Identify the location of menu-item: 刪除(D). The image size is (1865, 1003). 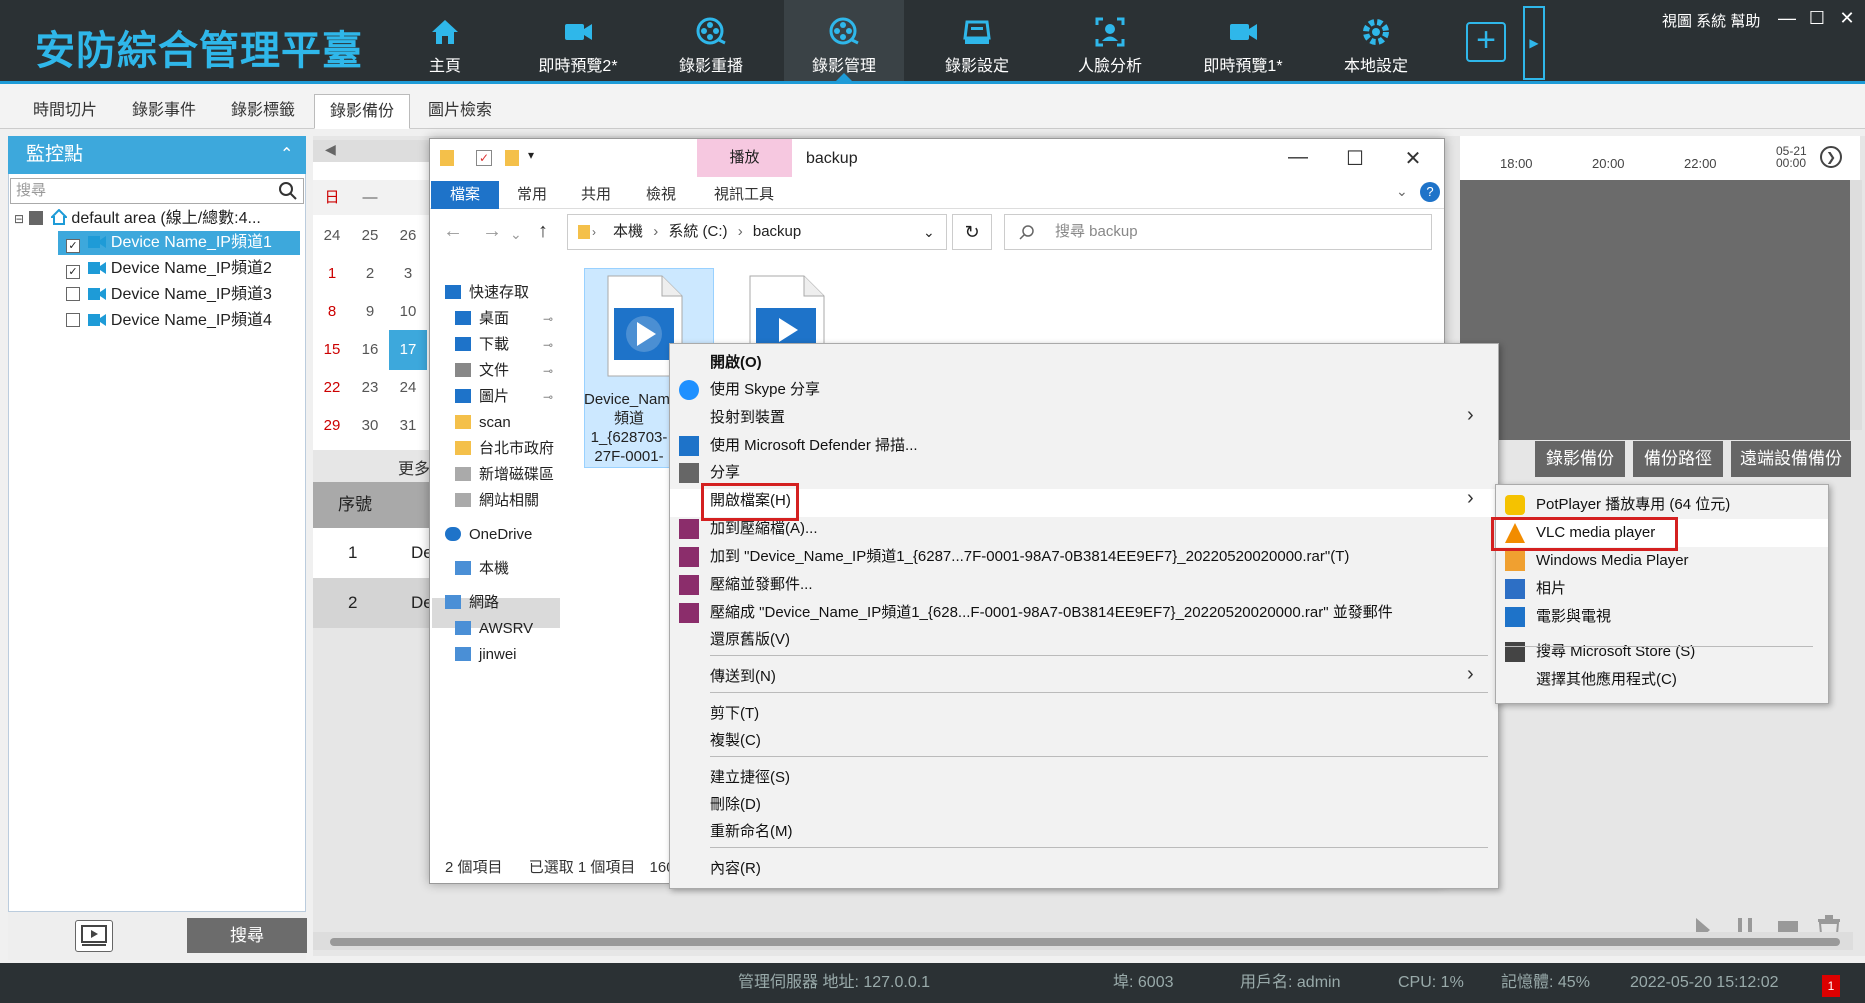
(735, 805).